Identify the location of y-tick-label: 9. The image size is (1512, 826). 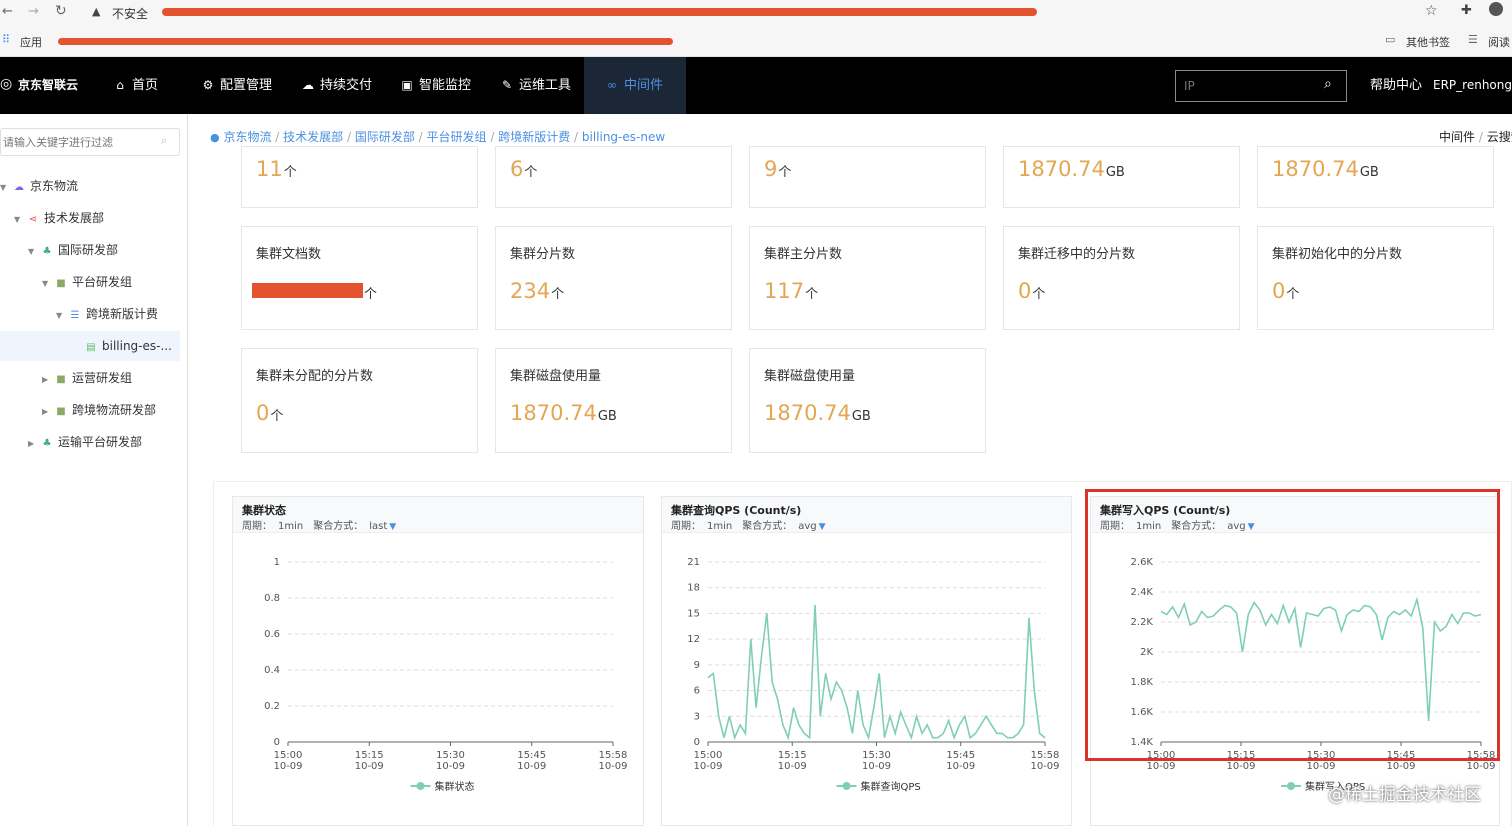
(697, 665).